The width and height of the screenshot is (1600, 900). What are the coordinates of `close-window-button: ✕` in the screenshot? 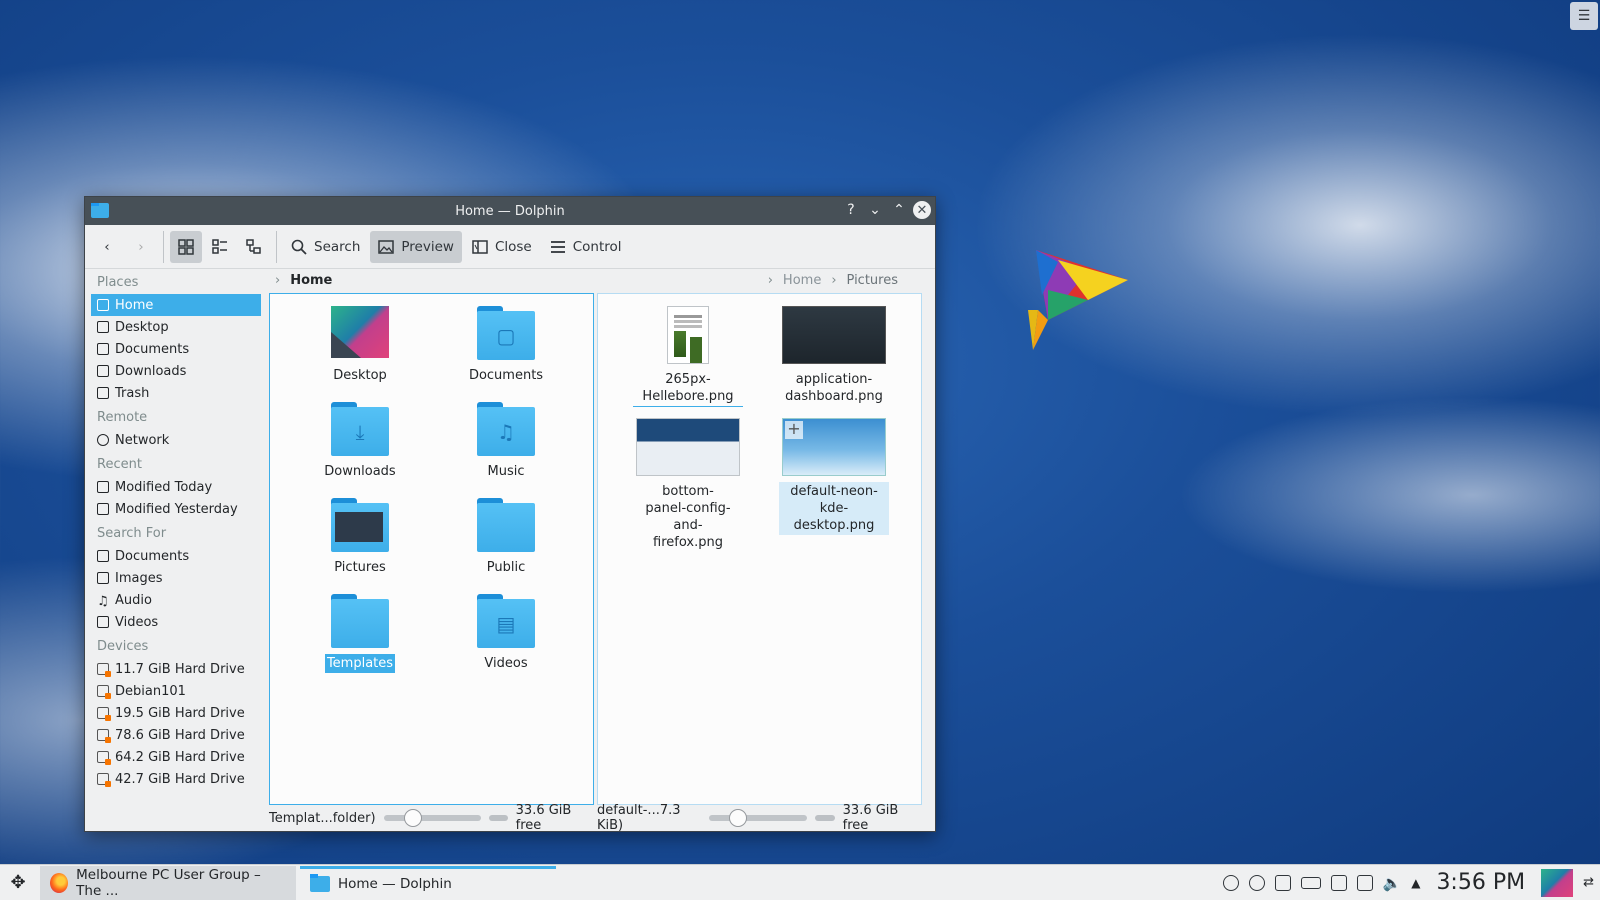 It's located at (922, 210).